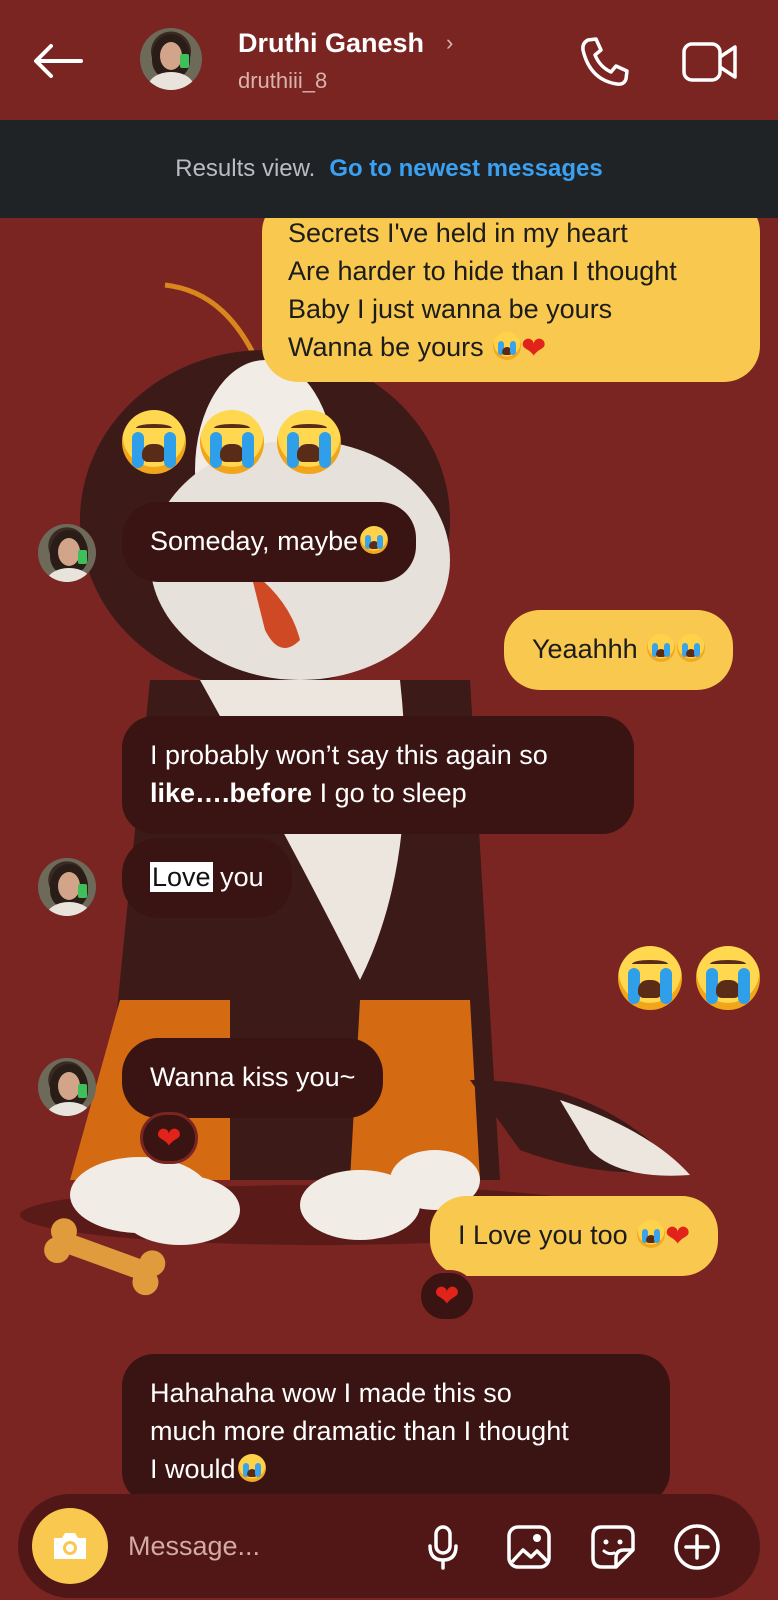 The image size is (778, 1600). What do you see at coordinates (253, 1078) in the screenshot?
I see `message-incoming: Wanna kiss you~` at bounding box center [253, 1078].